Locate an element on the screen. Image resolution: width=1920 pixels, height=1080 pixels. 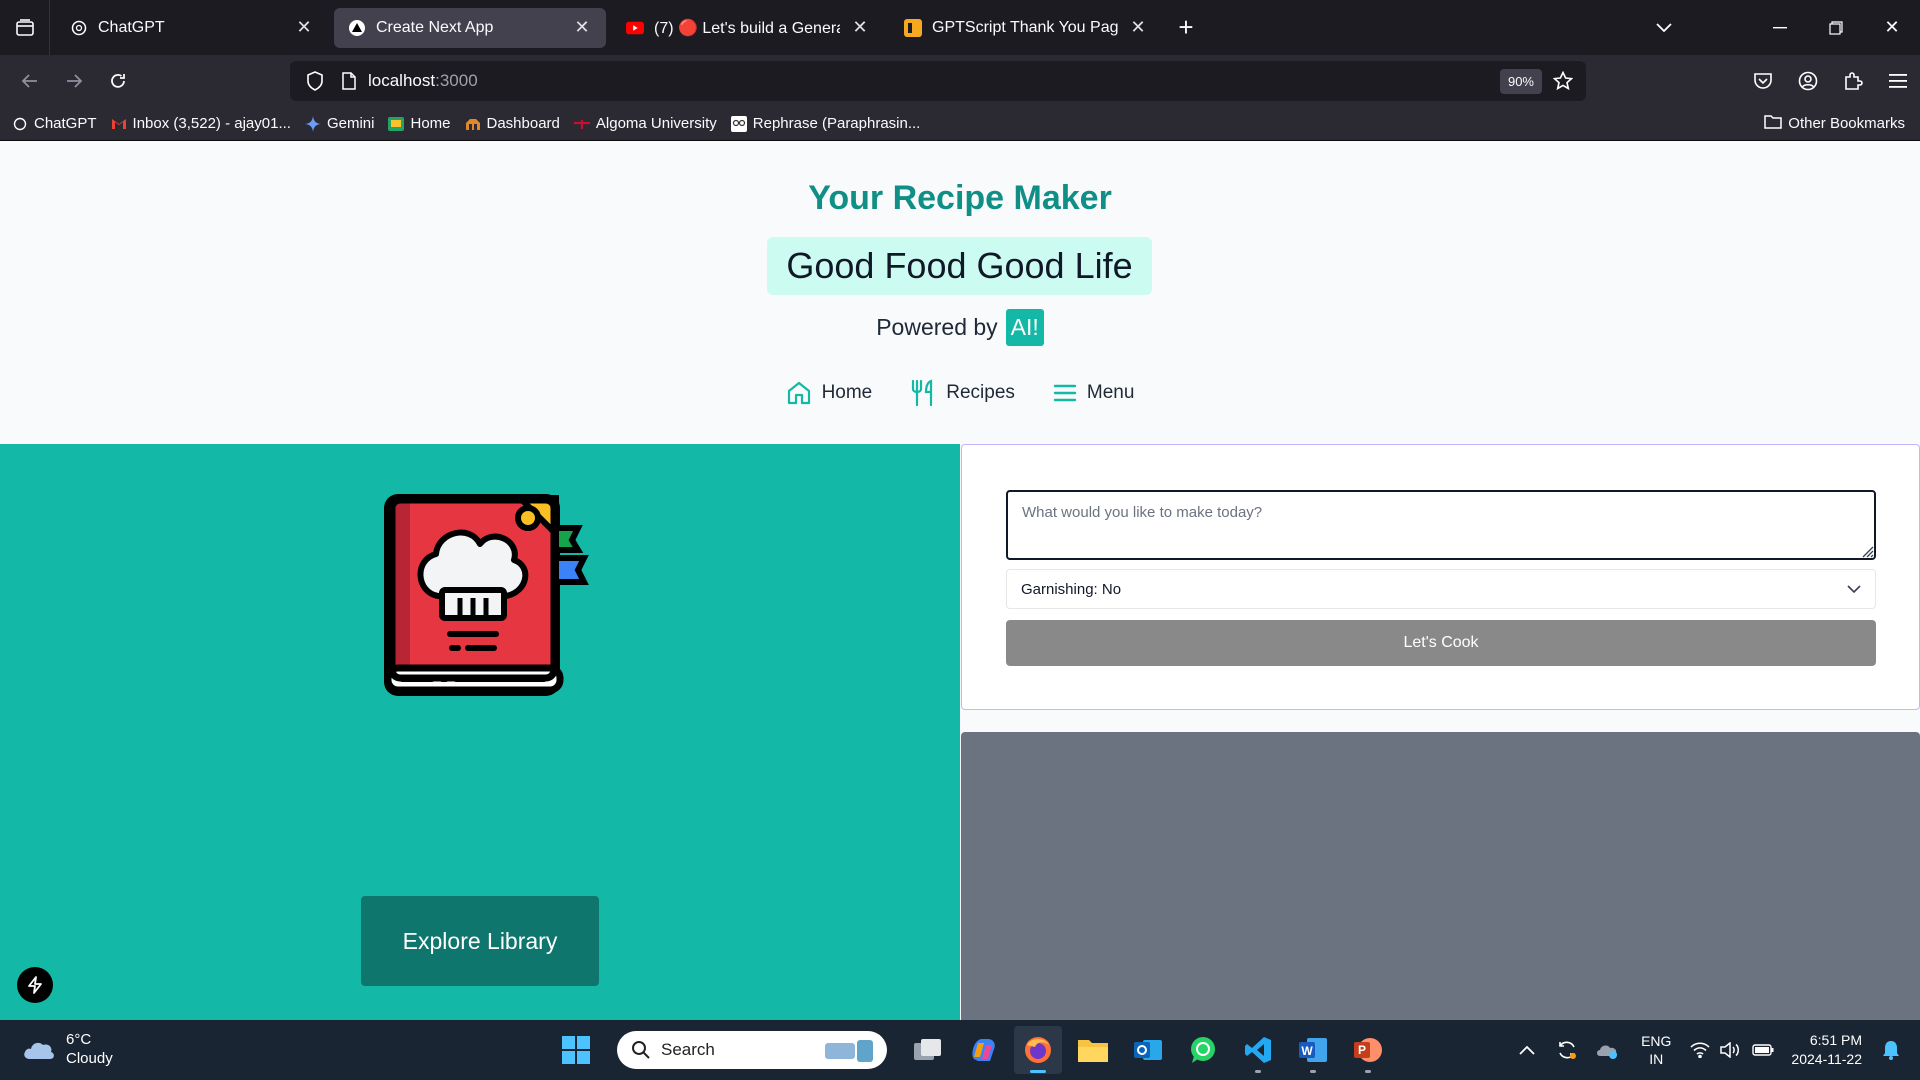
list-all-tabs-button is located at coordinates (1664, 27).